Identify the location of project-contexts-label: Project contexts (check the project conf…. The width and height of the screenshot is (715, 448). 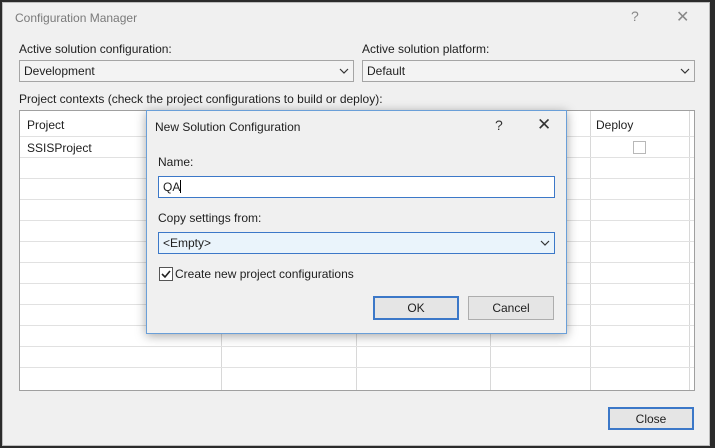
(201, 99).